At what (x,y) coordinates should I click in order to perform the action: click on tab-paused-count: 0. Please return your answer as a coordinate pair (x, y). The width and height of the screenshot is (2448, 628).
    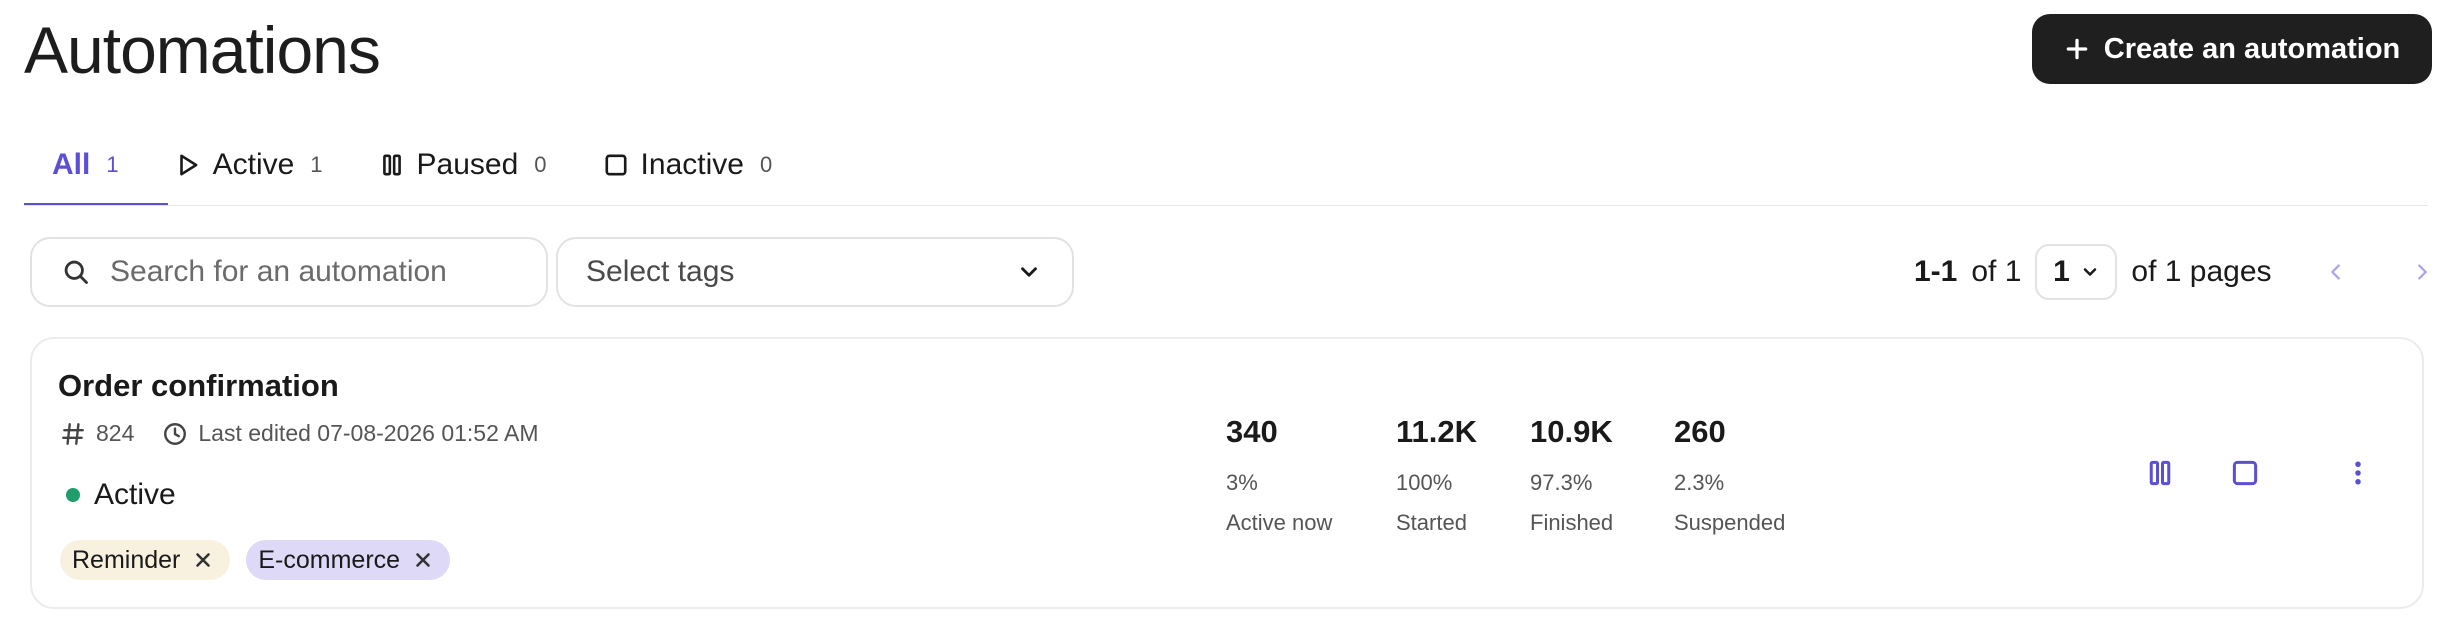
    Looking at the image, I should click on (540, 164).